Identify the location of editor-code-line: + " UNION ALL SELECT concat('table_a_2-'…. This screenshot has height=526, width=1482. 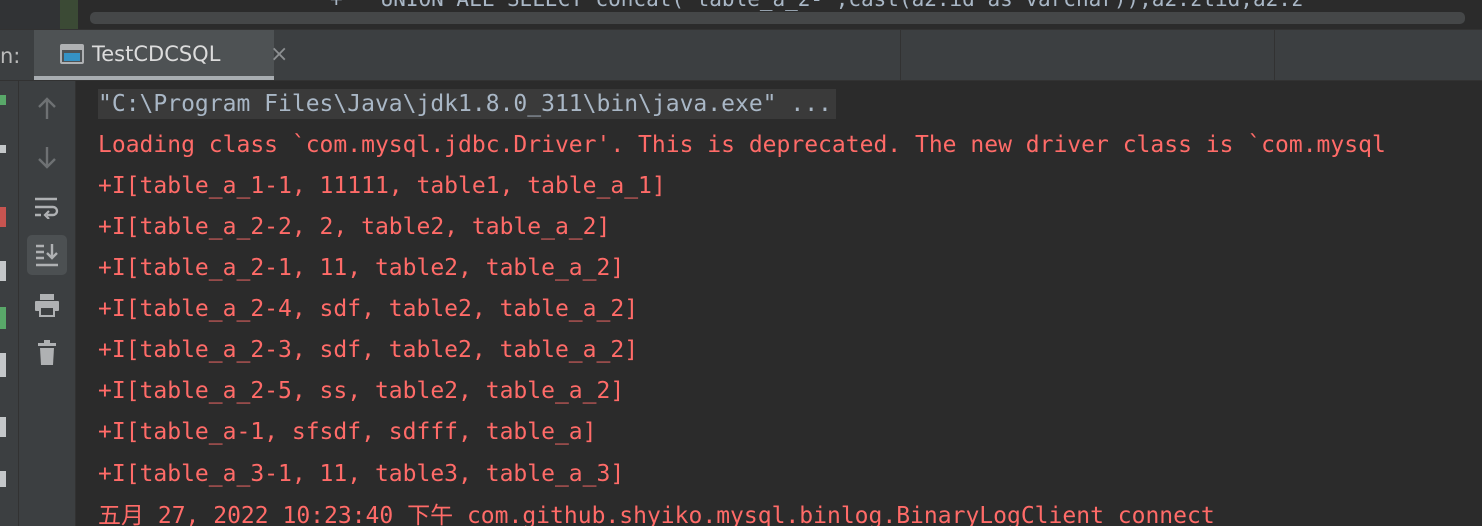
(817, 5).